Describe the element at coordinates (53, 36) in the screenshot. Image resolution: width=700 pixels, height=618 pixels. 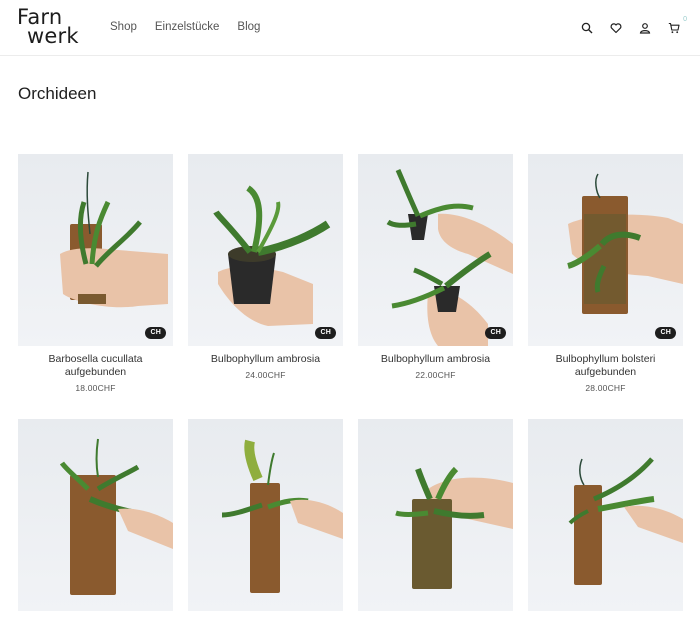
I see `brand-logo-line2: werk` at that location.